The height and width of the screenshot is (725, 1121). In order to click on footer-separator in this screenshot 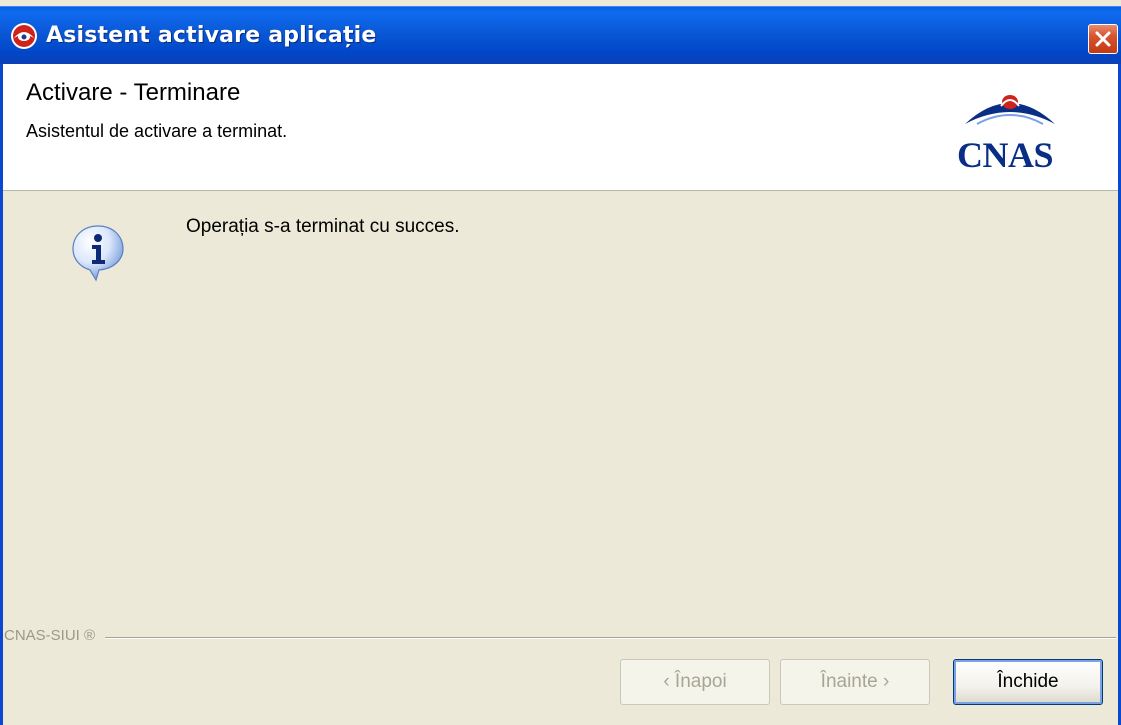, I will do `click(560, 638)`.